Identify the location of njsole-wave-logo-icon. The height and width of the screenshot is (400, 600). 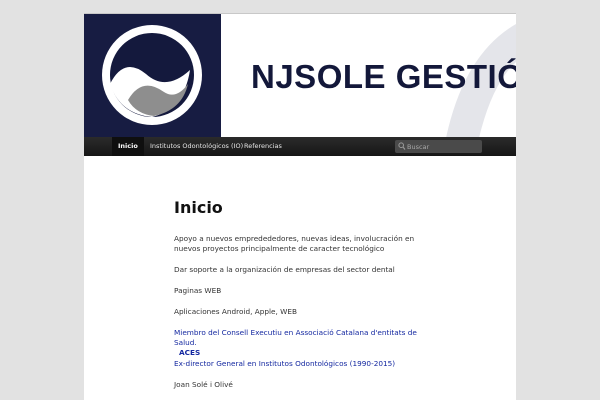
(152, 76).